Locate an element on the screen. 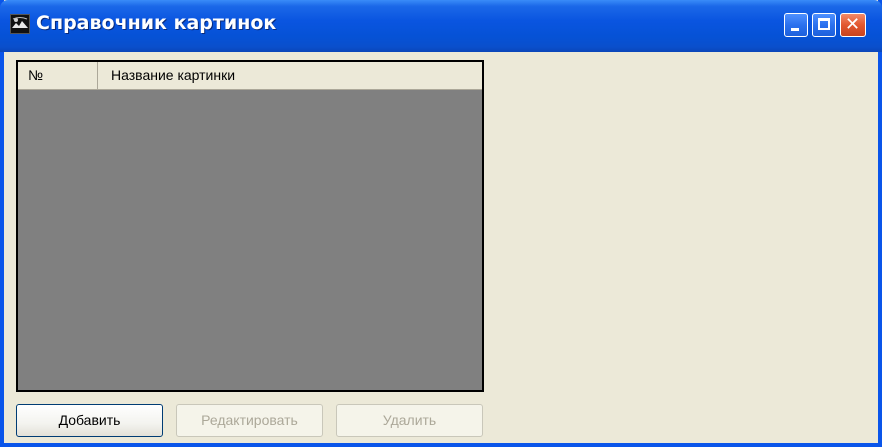  edit-button: Редактировать is located at coordinates (249, 420).